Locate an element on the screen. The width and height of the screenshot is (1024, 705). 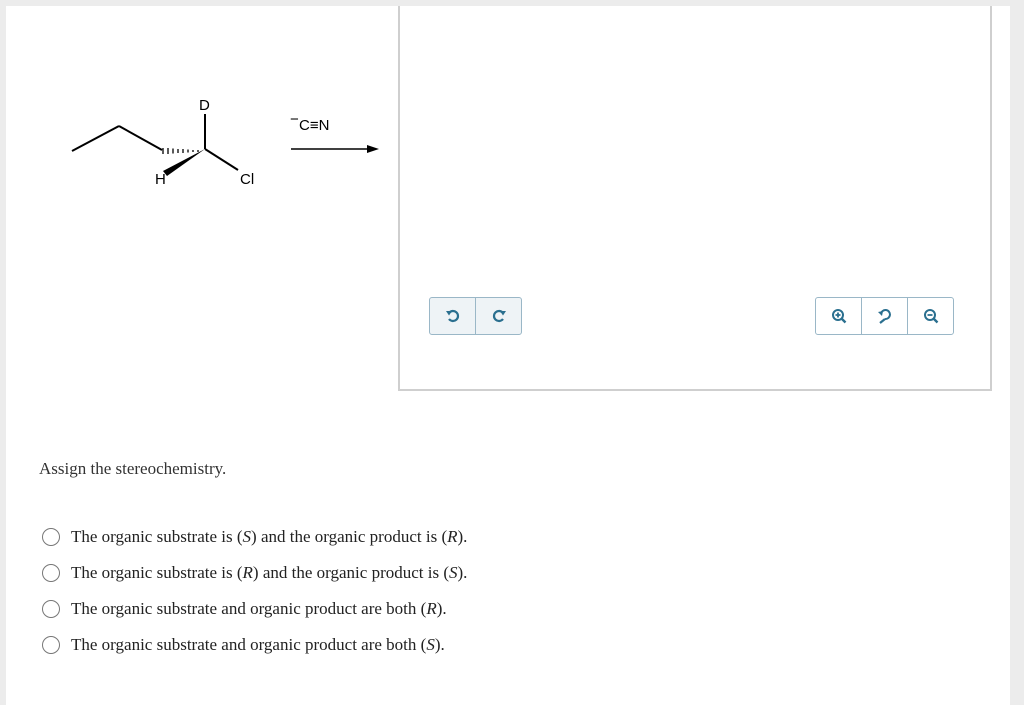
atom-cl-label: Cl is located at coordinates (247, 179).